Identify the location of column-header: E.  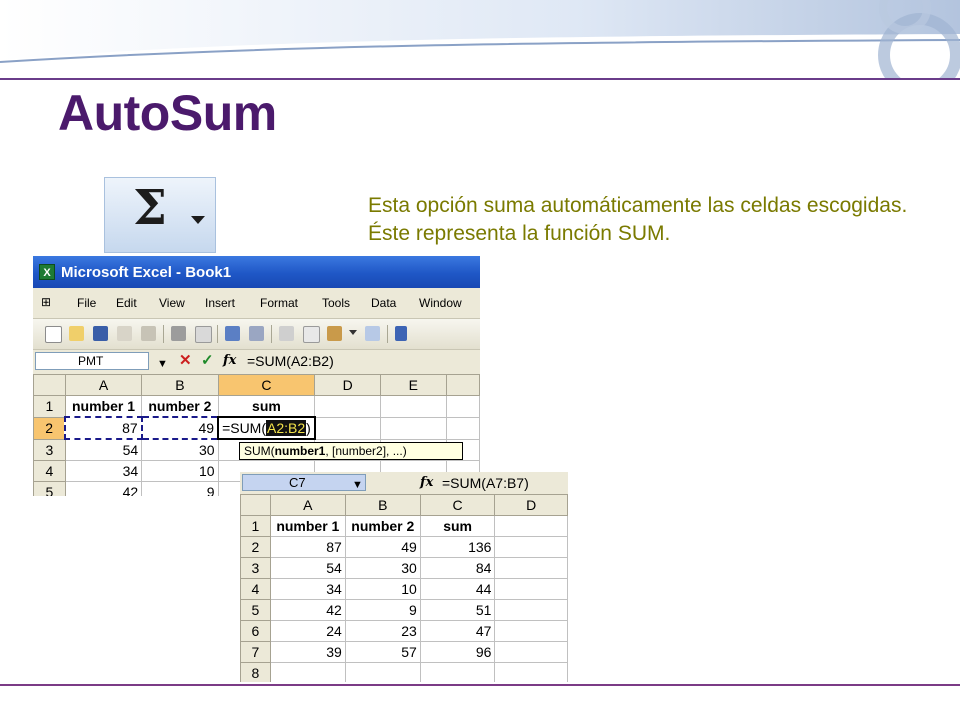
(413, 385).